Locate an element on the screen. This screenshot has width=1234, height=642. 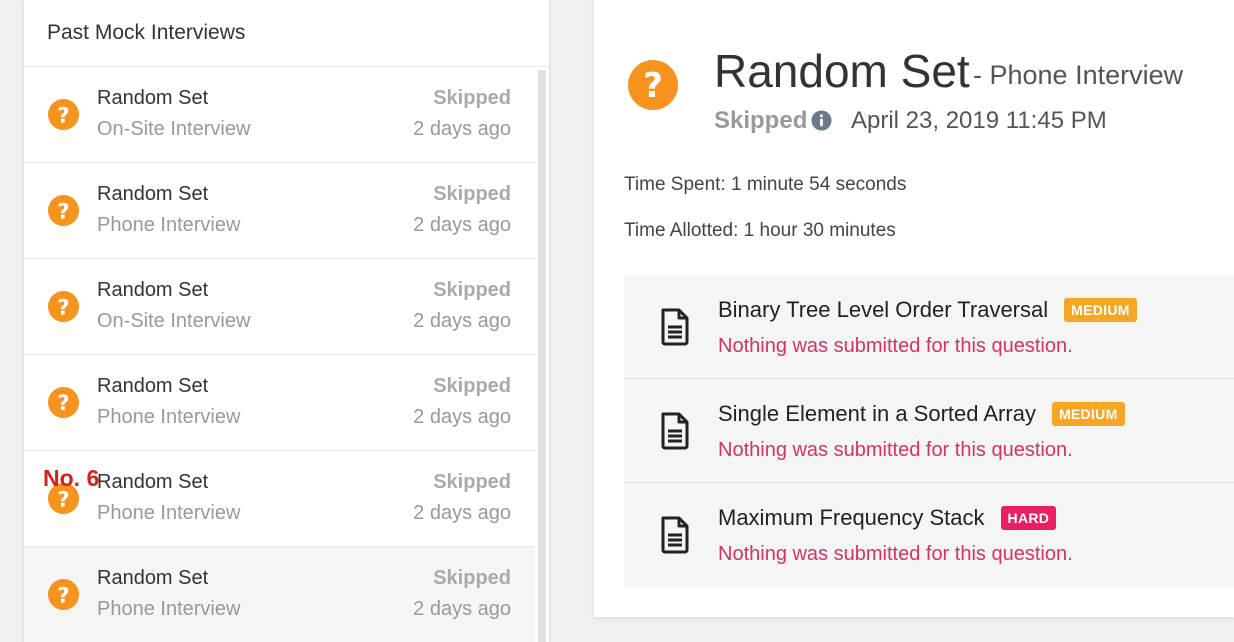
difficulty-badge: HARD is located at coordinates (1028, 518).